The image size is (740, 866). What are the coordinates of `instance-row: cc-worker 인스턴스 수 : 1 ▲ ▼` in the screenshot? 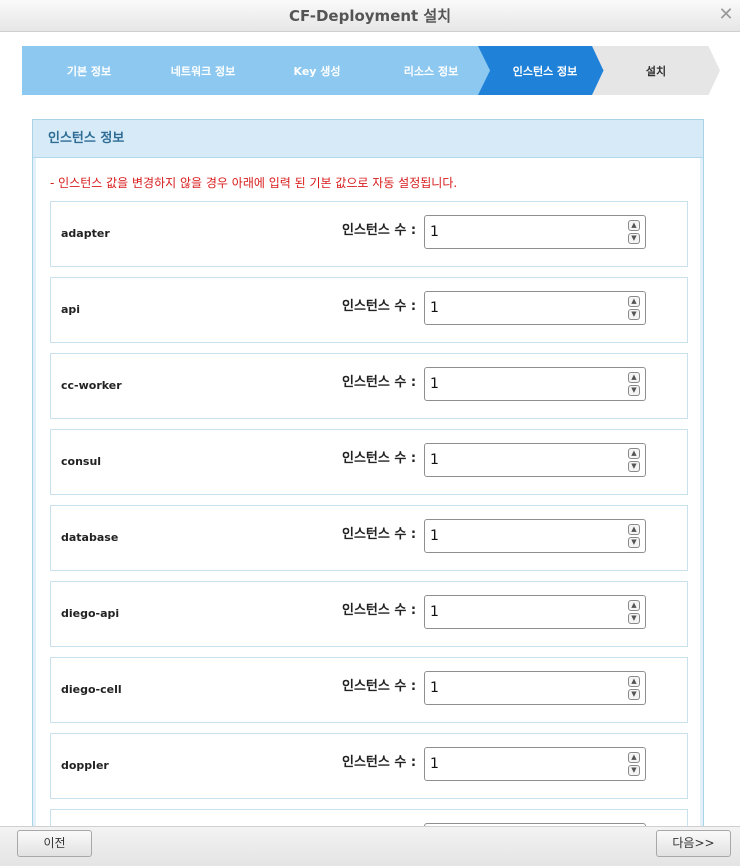 It's located at (369, 386).